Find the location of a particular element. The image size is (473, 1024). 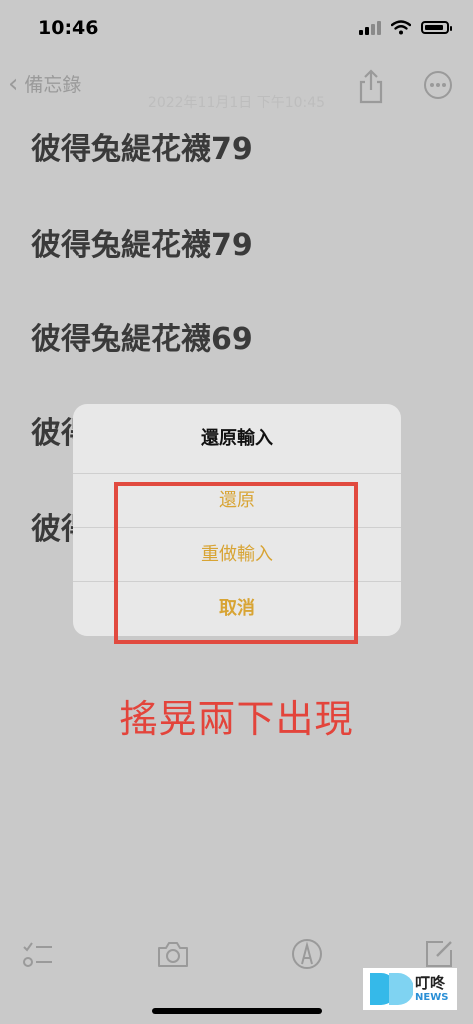

highlight-box is located at coordinates (236, 563).